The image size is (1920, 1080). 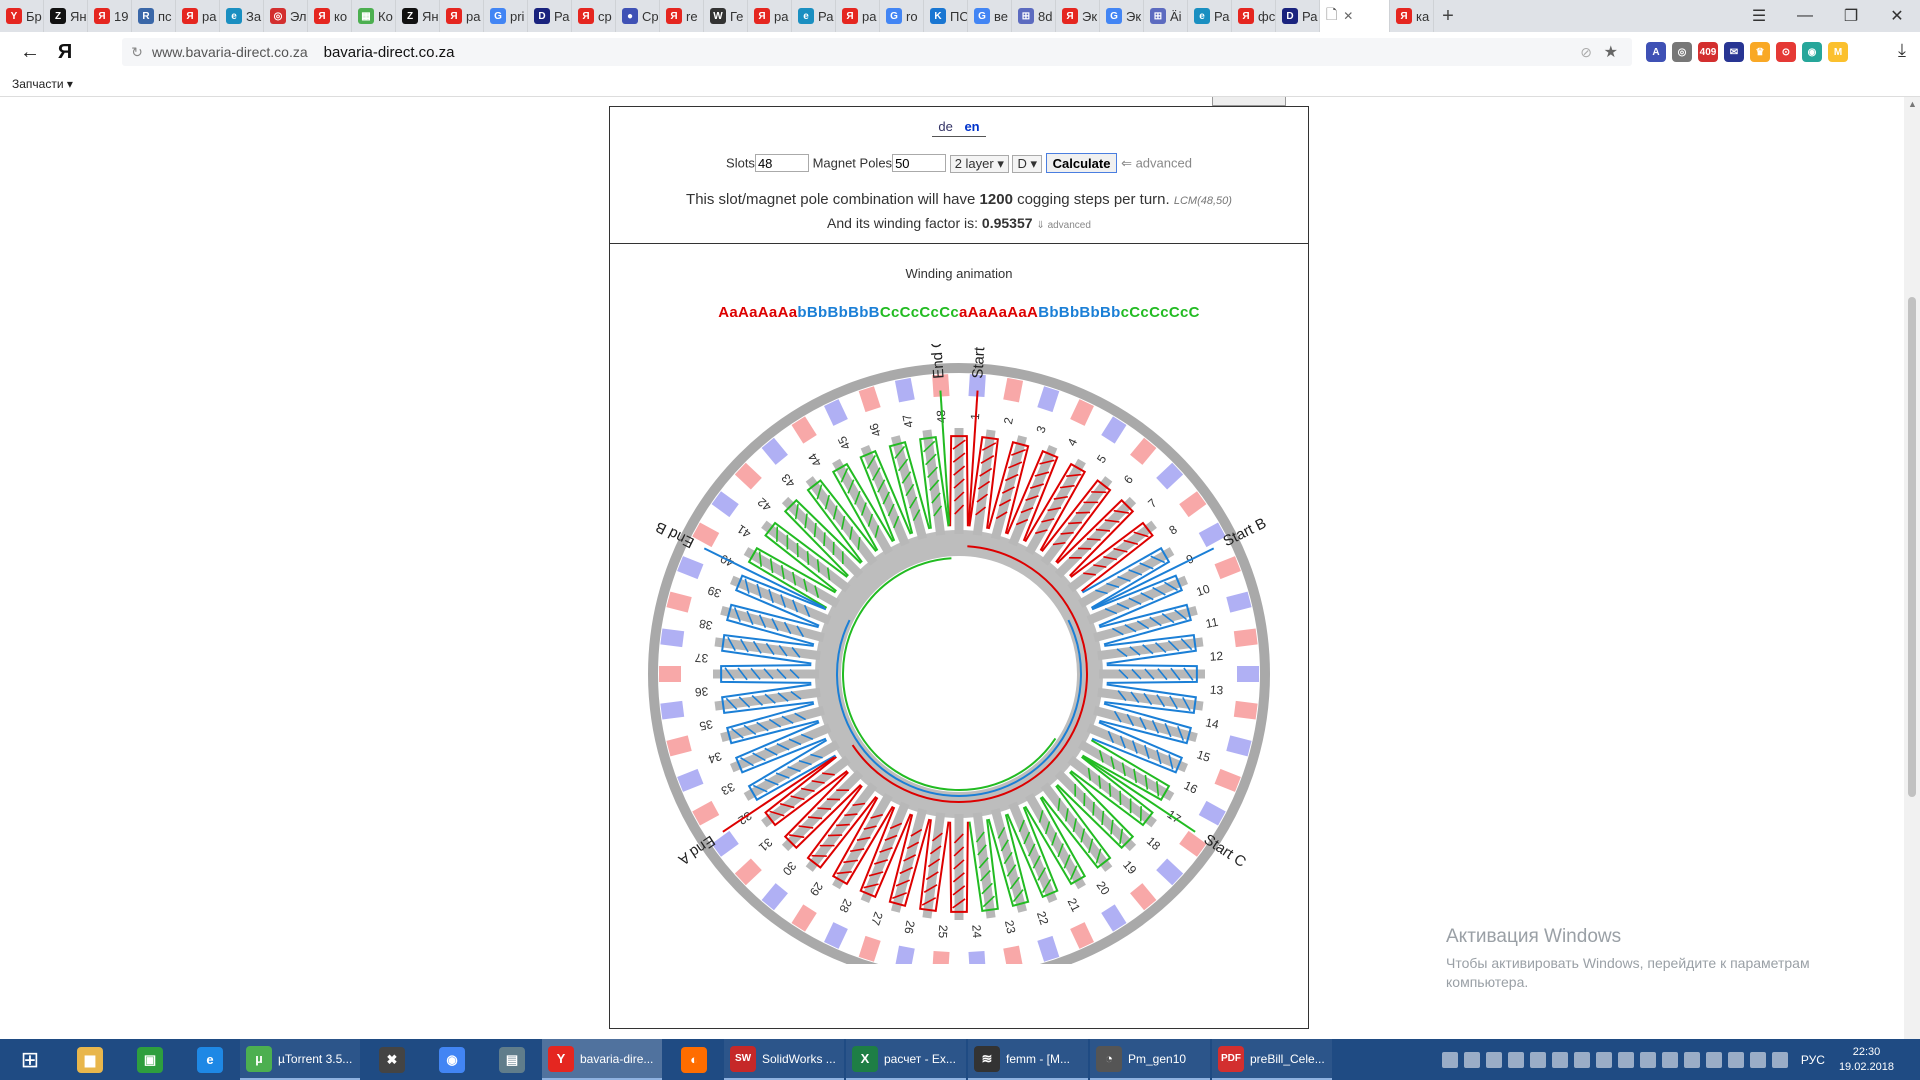 What do you see at coordinates (1611, 52) in the screenshot?
I see `bookmark-star-icon: ★` at bounding box center [1611, 52].